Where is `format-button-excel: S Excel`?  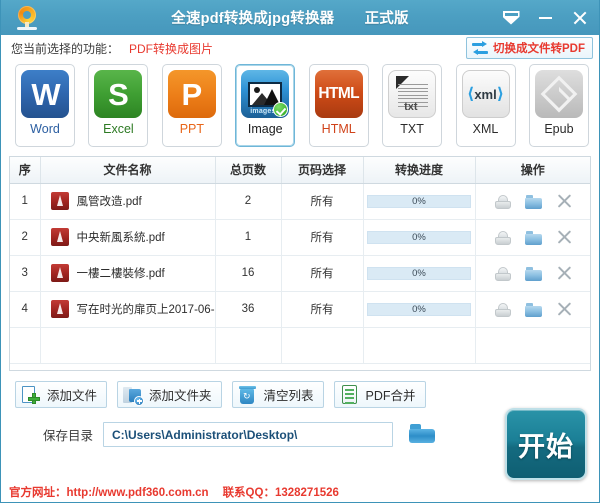 format-button-excel: S Excel is located at coordinates (118, 105).